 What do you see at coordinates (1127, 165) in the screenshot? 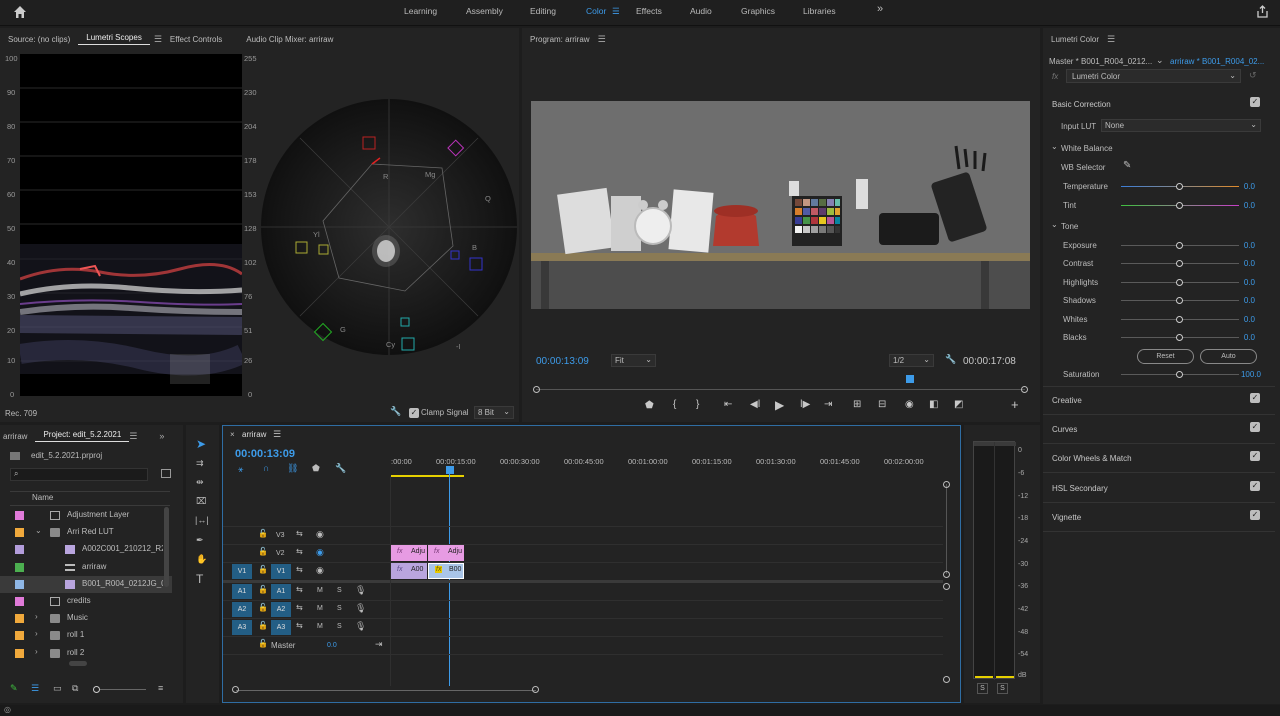
I see `eyedropper-icon: ✎` at bounding box center [1127, 165].